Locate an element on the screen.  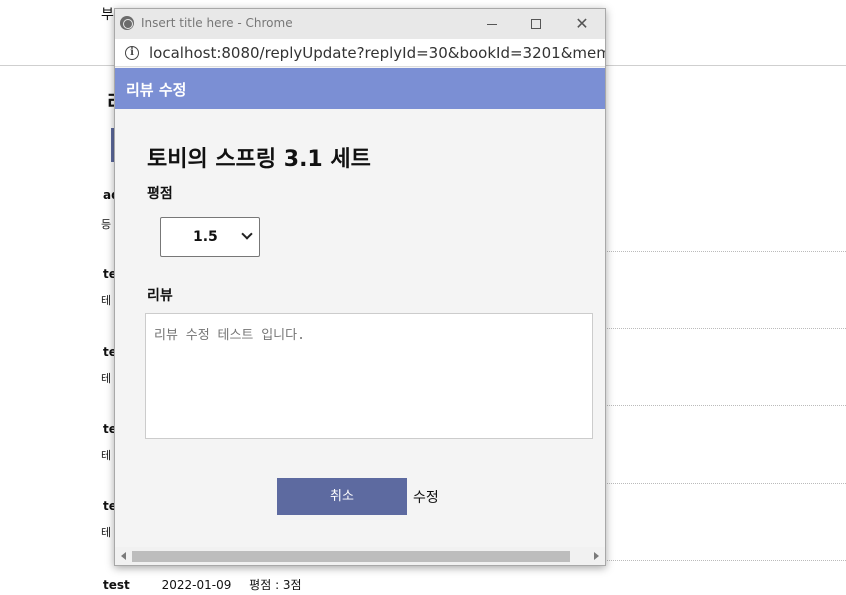
form-header-title: 리뷰 수정 is located at coordinates (156, 90).